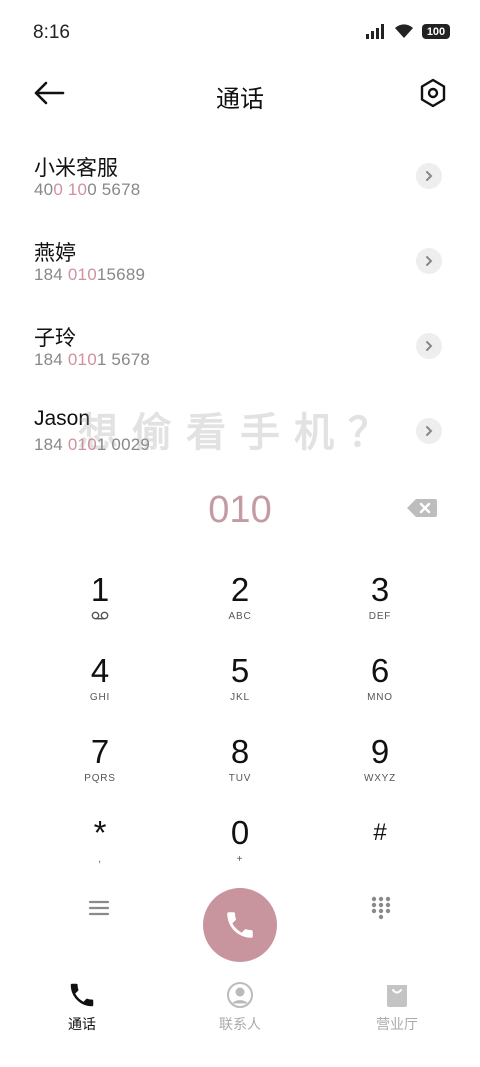  What do you see at coordinates (380, 778) in the screenshot?
I see `key-letters: WXYZ` at bounding box center [380, 778].